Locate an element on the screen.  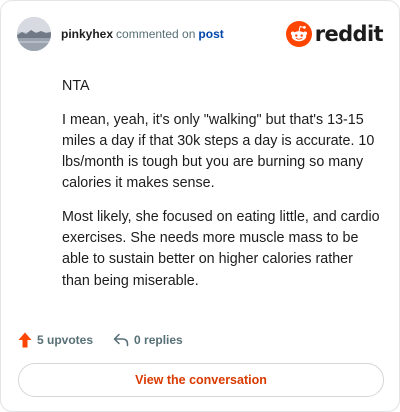
upvote-arrow-icon is located at coordinates (25, 340).